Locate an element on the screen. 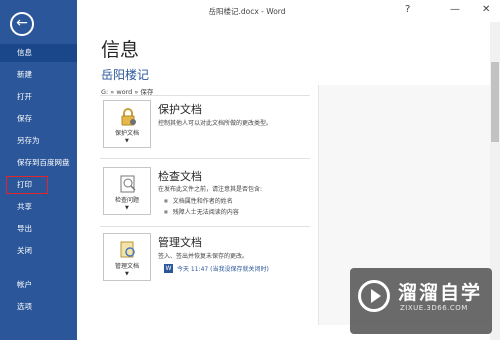 The height and width of the screenshot is (340, 500). help-button: ? is located at coordinates (407, 9).